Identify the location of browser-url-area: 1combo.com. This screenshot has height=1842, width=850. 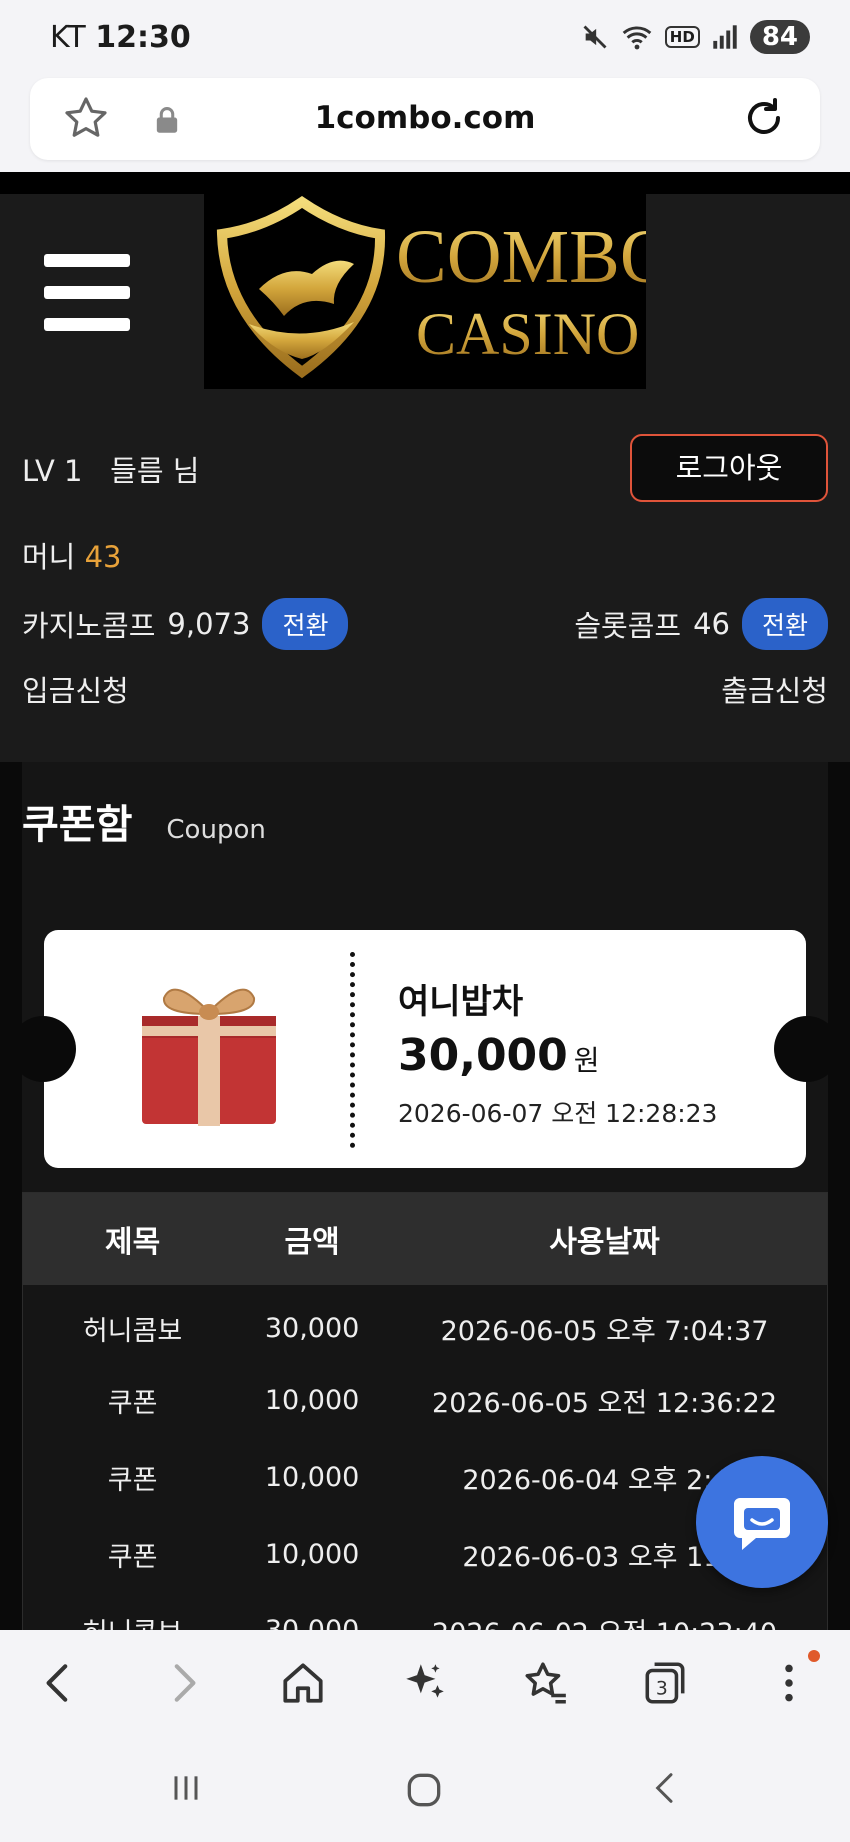
(425, 125).